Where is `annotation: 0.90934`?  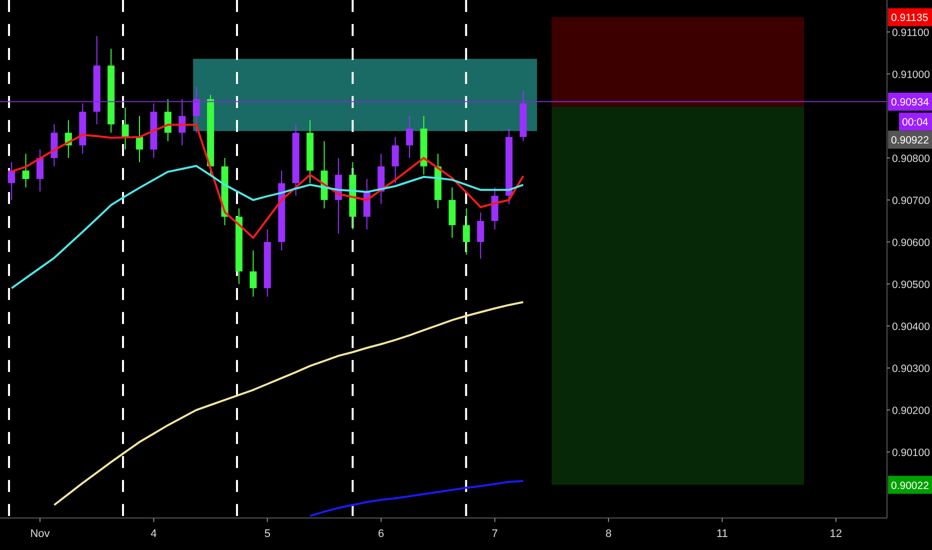 annotation: 0.90934 is located at coordinates (910, 102).